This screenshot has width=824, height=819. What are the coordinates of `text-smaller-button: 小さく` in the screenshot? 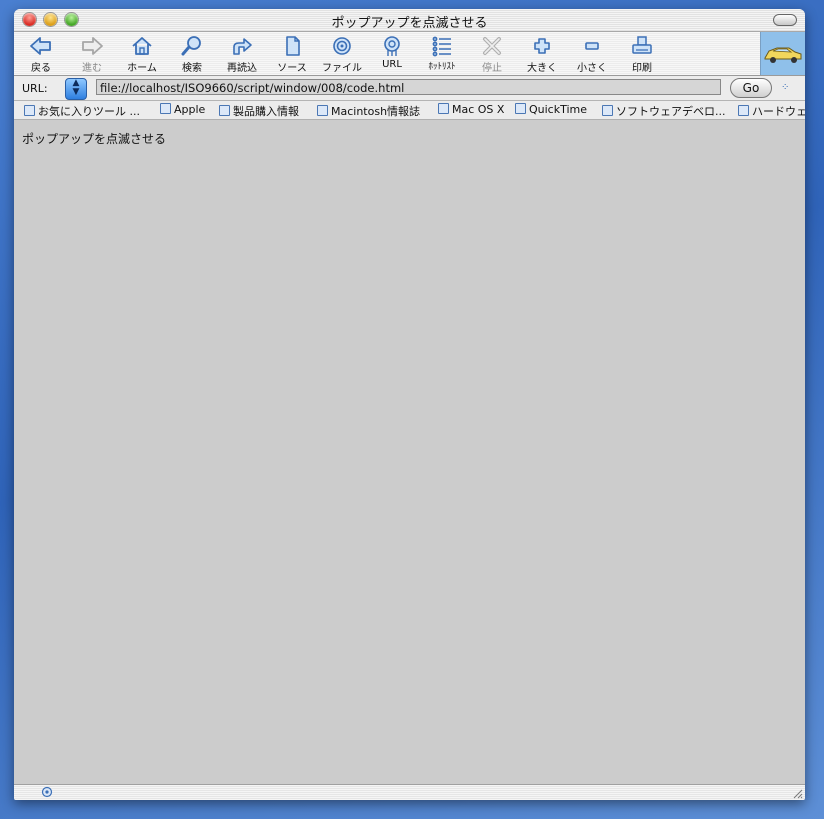 It's located at (592, 54).